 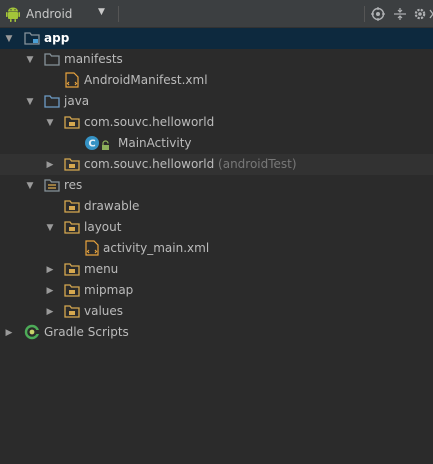 I want to click on tree-node-activity-main-xml: activity_main.xml, so click(x=216, y=248).